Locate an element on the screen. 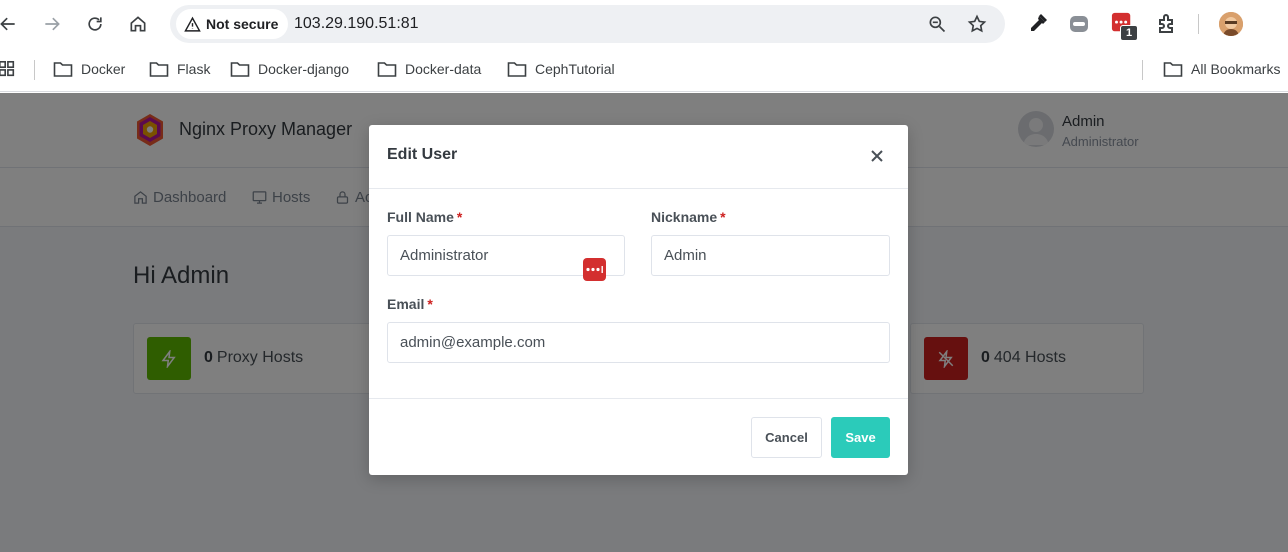 This screenshot has height=552, width=1288. modal-footer: Cancel Save is located at coordinates (638, 436).